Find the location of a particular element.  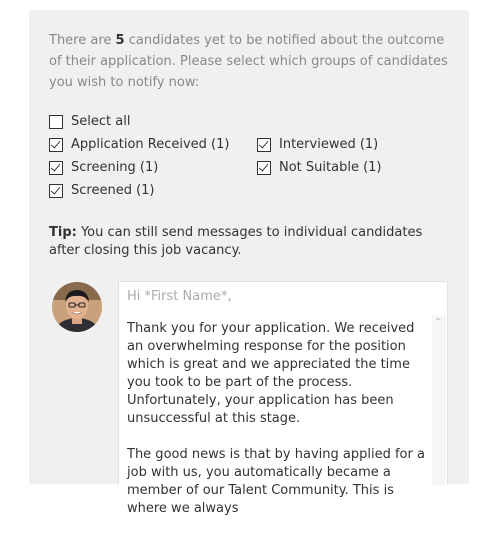

checkbox-empty-icon is located at coordinates (56, 121).